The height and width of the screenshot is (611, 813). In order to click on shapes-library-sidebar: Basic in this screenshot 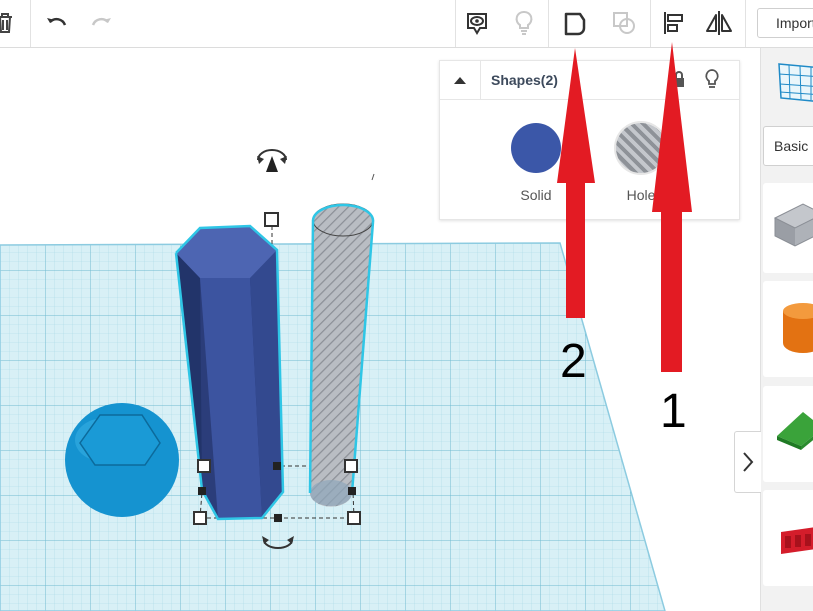, I will do `click(786, 329)`.